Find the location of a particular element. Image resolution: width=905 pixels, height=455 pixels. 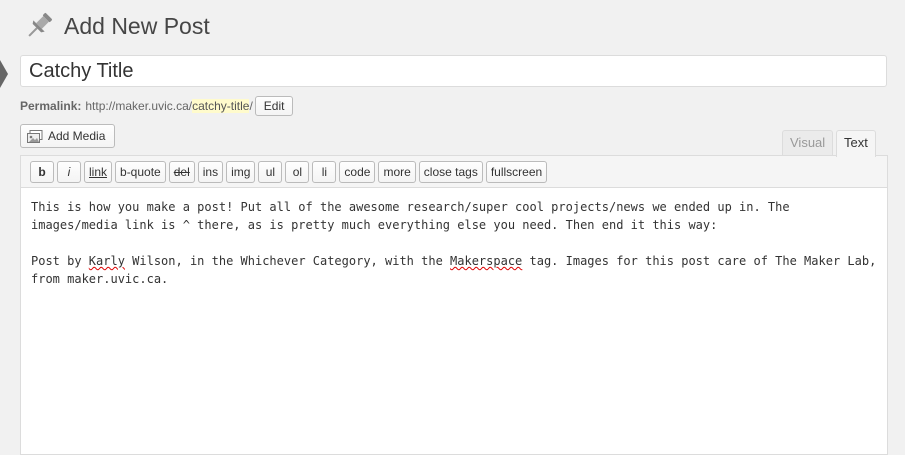

add-media-label: Add Media is located at coordinates (77, 136).